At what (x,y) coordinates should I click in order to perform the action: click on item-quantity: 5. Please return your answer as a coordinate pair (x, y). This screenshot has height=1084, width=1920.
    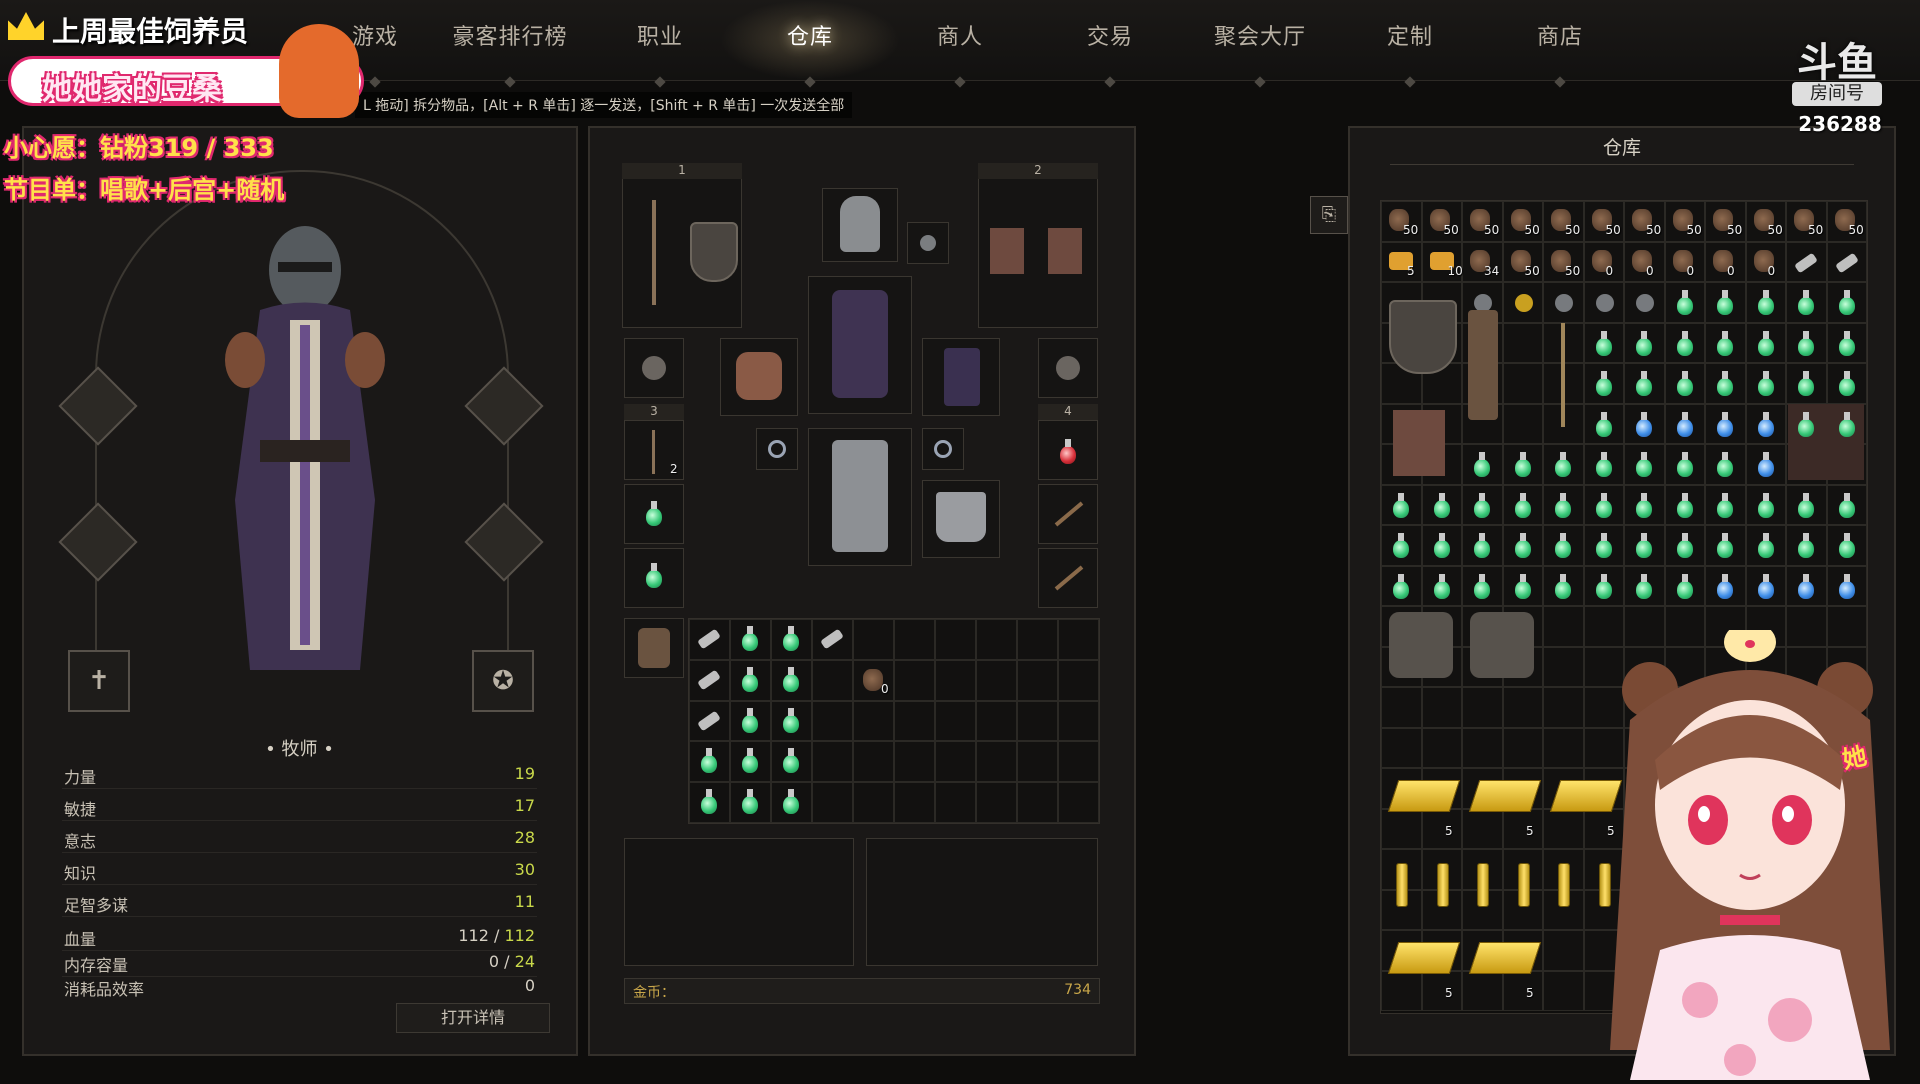
    Looking at the image, I should click on (1411, 270).